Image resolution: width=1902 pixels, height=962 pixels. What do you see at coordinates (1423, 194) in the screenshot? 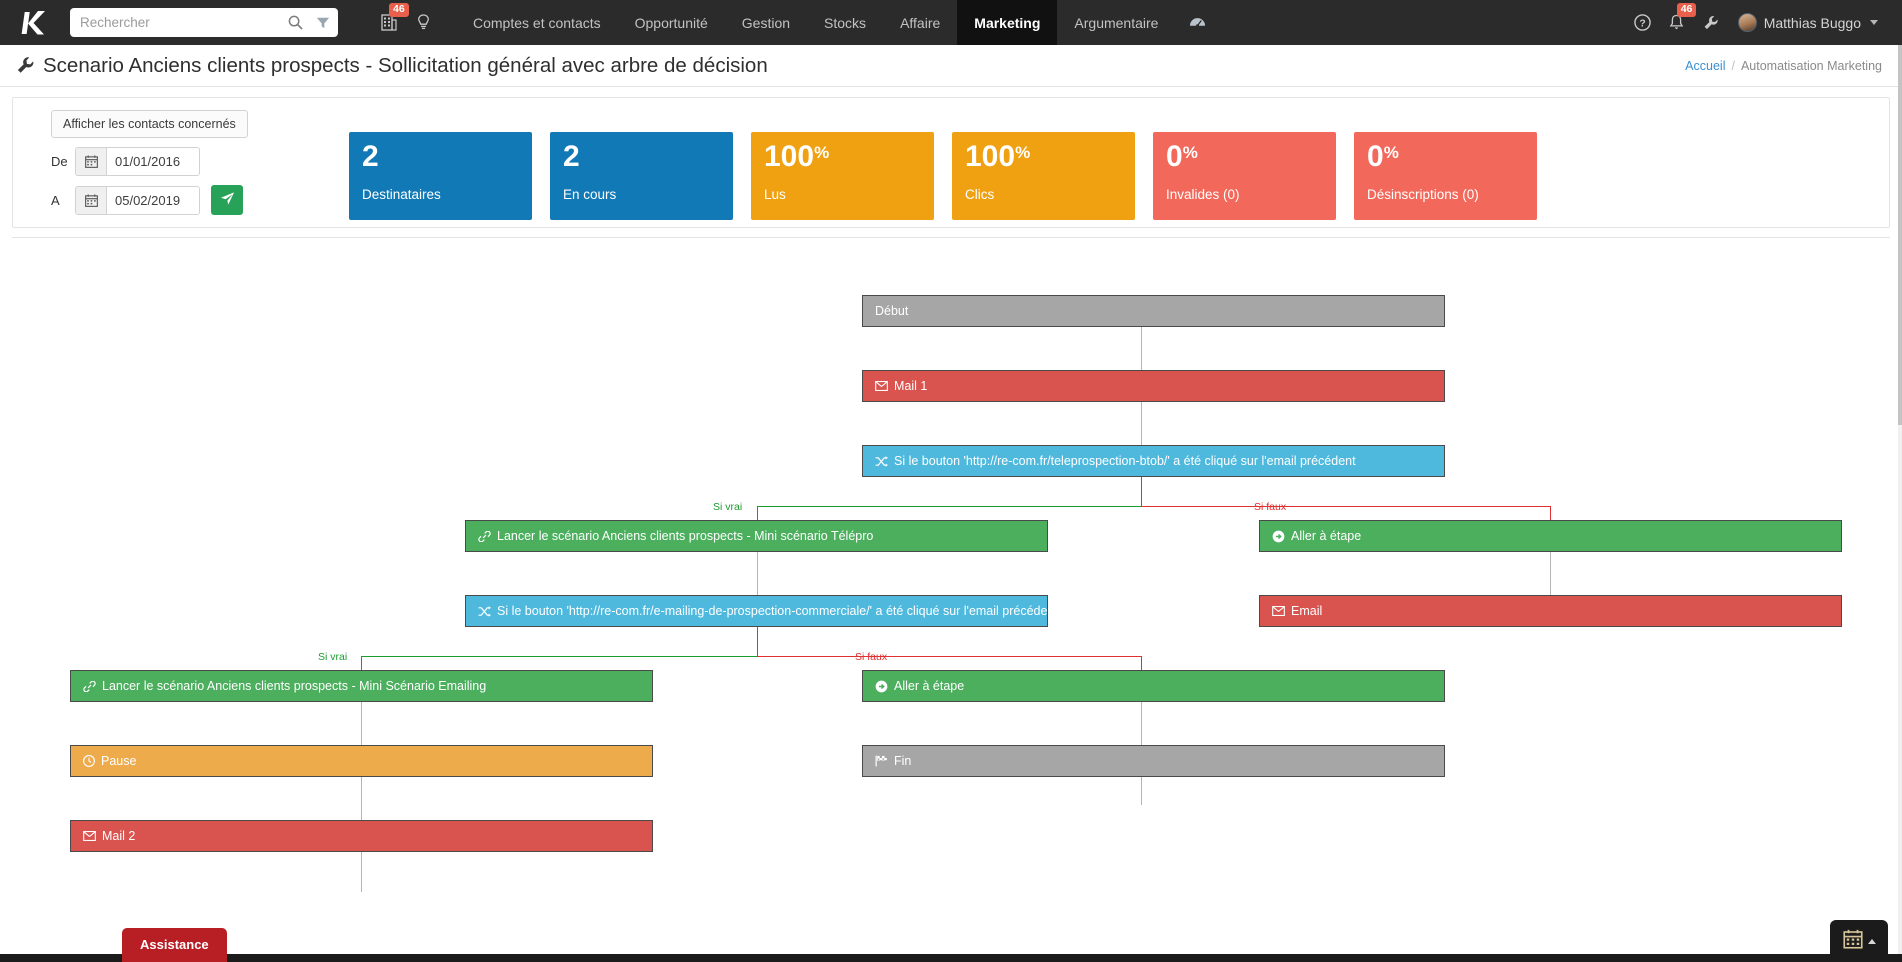
I see `kpi-label: Désinscriptions (0)` at bounding box center [1423, 194].